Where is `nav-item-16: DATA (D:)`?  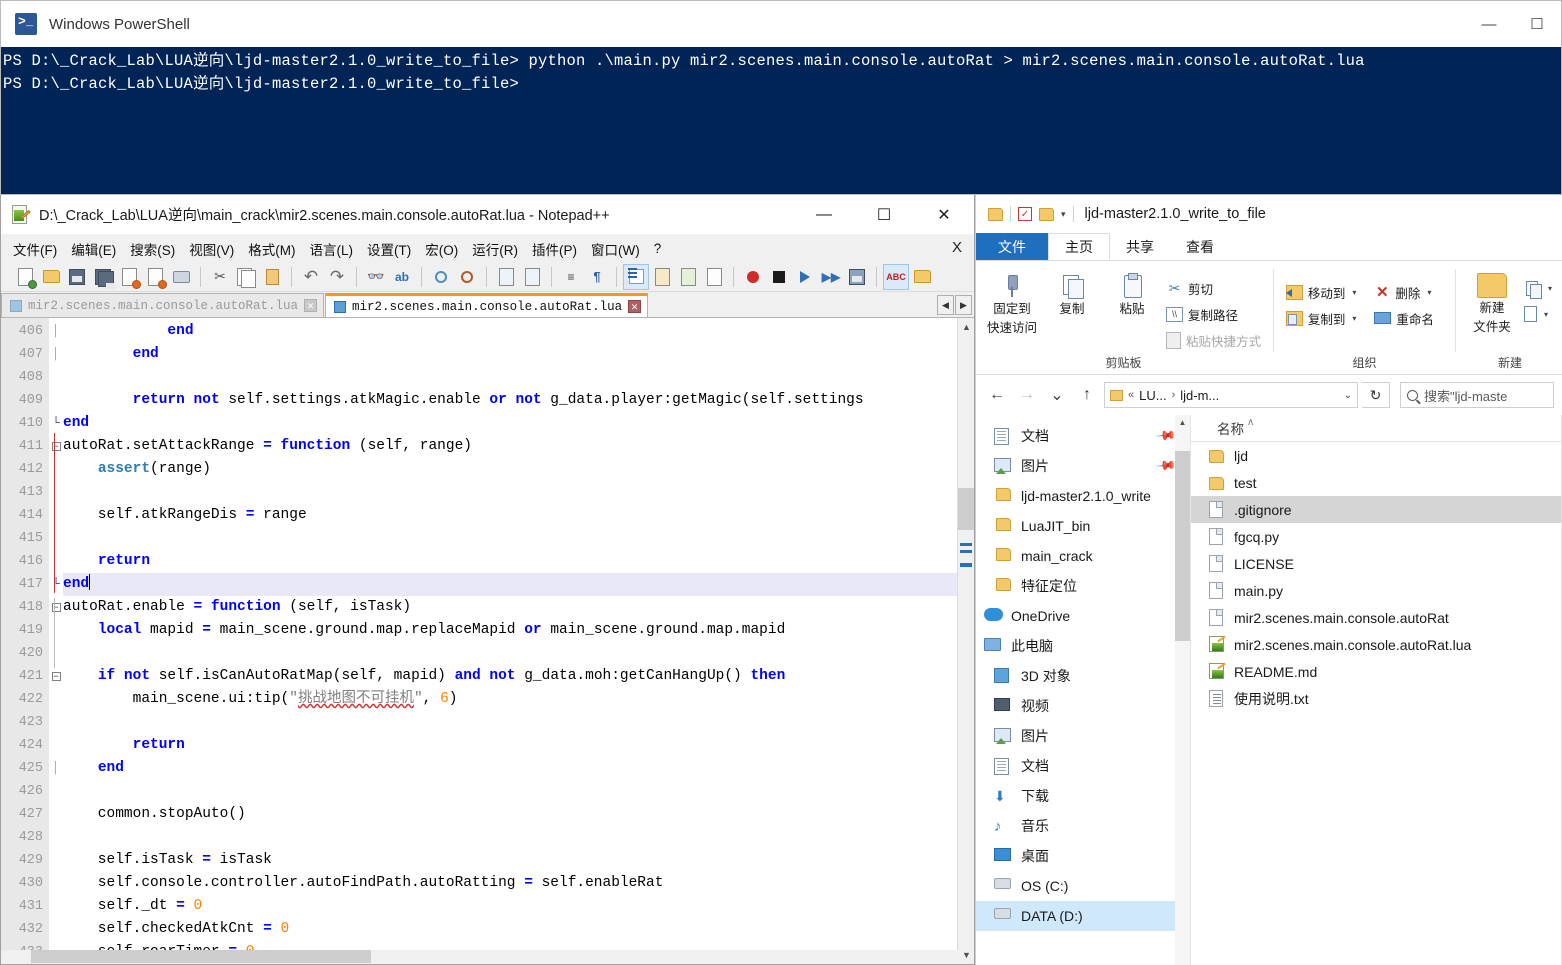 nav-item-16: DATA (D:) is located at coordinates (1083, 916).